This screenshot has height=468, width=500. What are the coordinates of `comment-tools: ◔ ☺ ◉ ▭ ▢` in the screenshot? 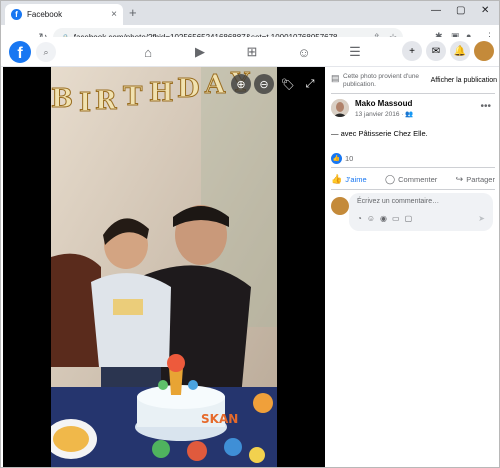 It's located at (384, 218).